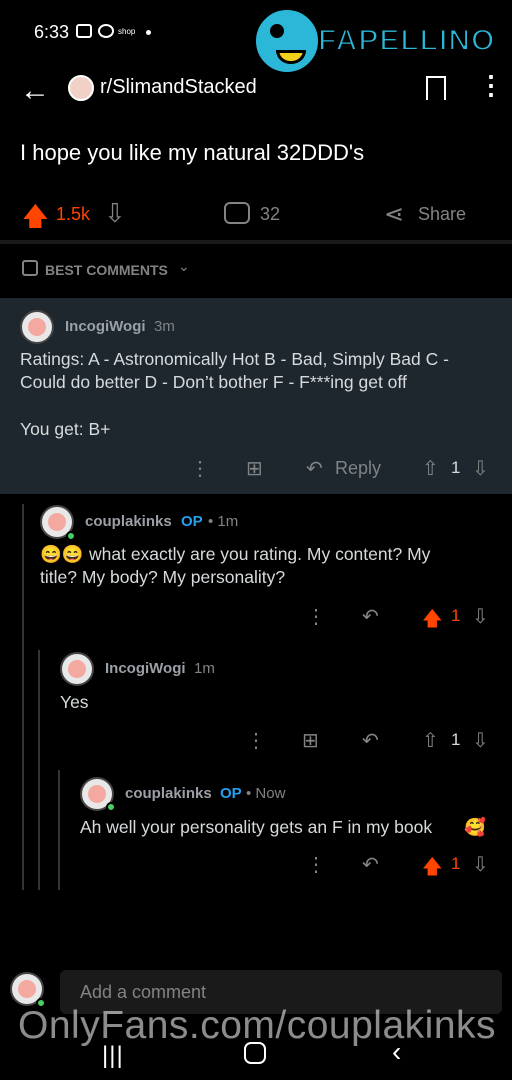  Describe the element at coordinates (406, 40) in the screenshot. I see `brand-name: FAPELLINO` at that location.